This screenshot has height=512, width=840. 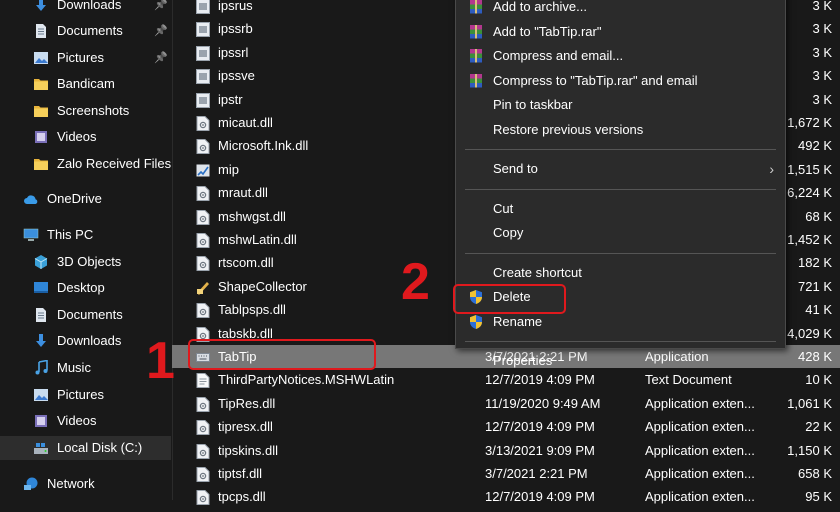 What do you see at coordinates (818, 380) in the screenshot?
I see `file-size: 10 K` at bounding box center [818, 380].